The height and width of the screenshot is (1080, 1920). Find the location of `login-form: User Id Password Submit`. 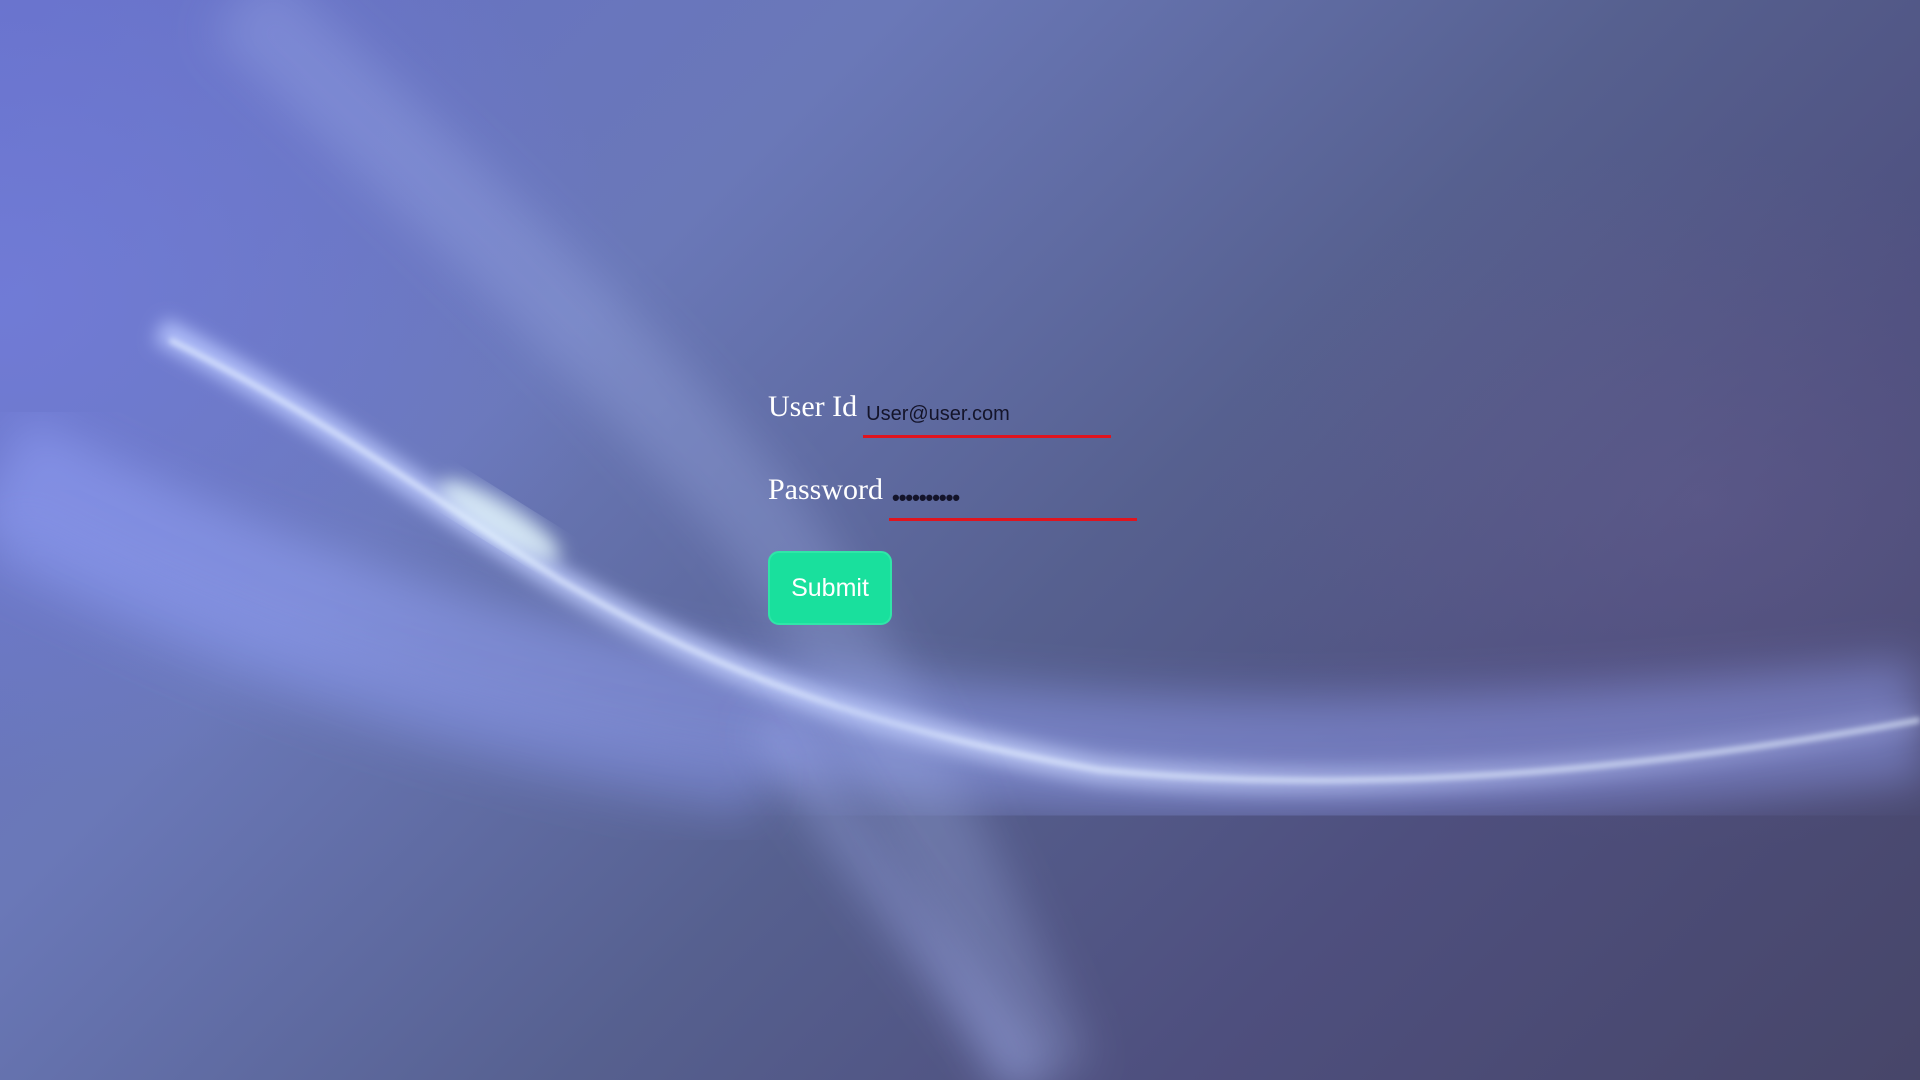

login-form: User Id Password Submit is located at coordinates (968, 502).